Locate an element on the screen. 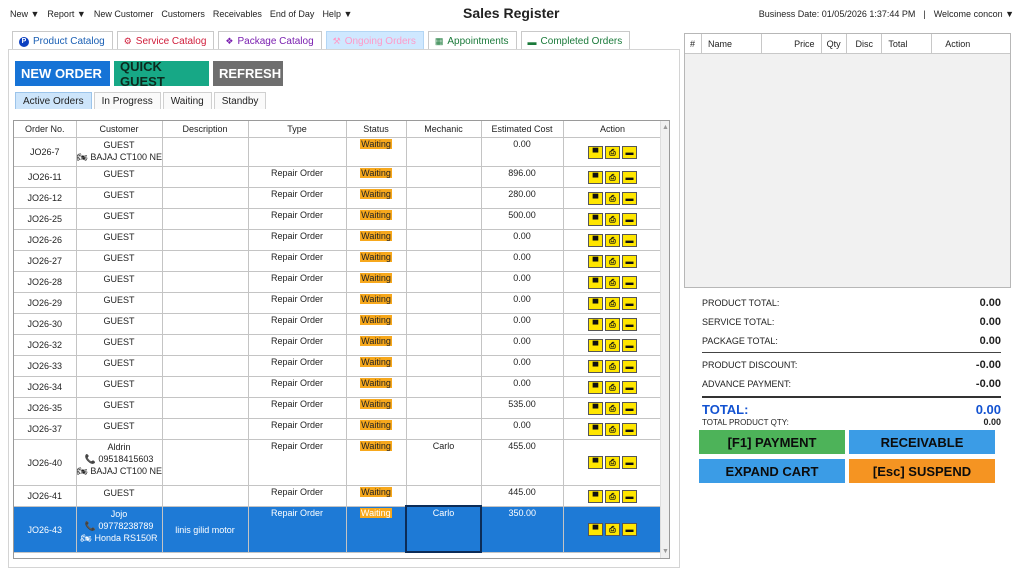  table-row: JO26-33 GUEST Repair Order Waiting 0.00 ▀ ⎙ ▬ is located at coordinates (338, 366).